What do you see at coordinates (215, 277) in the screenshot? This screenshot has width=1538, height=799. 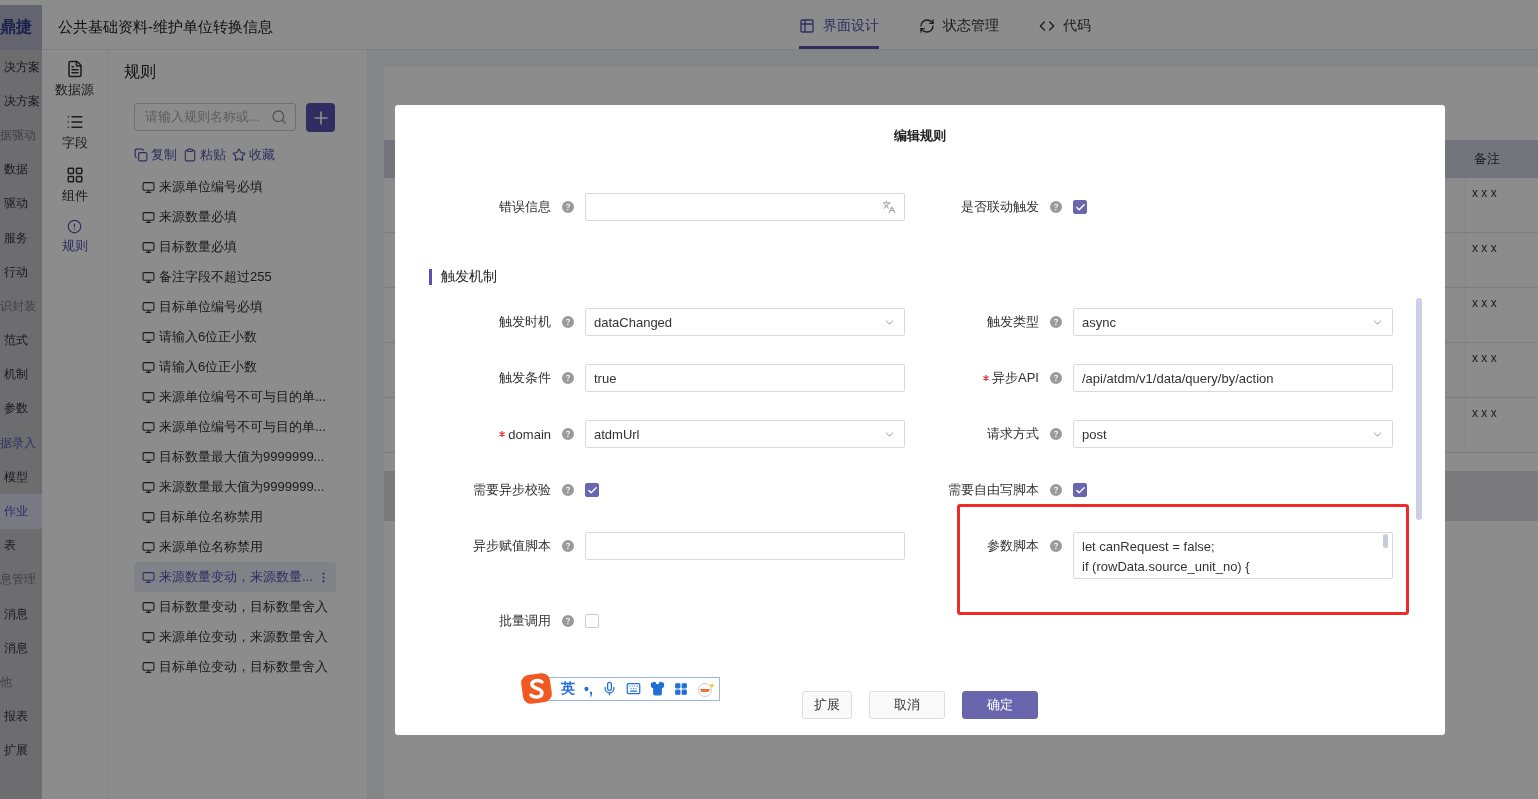 I see `rule-label: 备注字段不超过255` at bounding box center [215, 277].